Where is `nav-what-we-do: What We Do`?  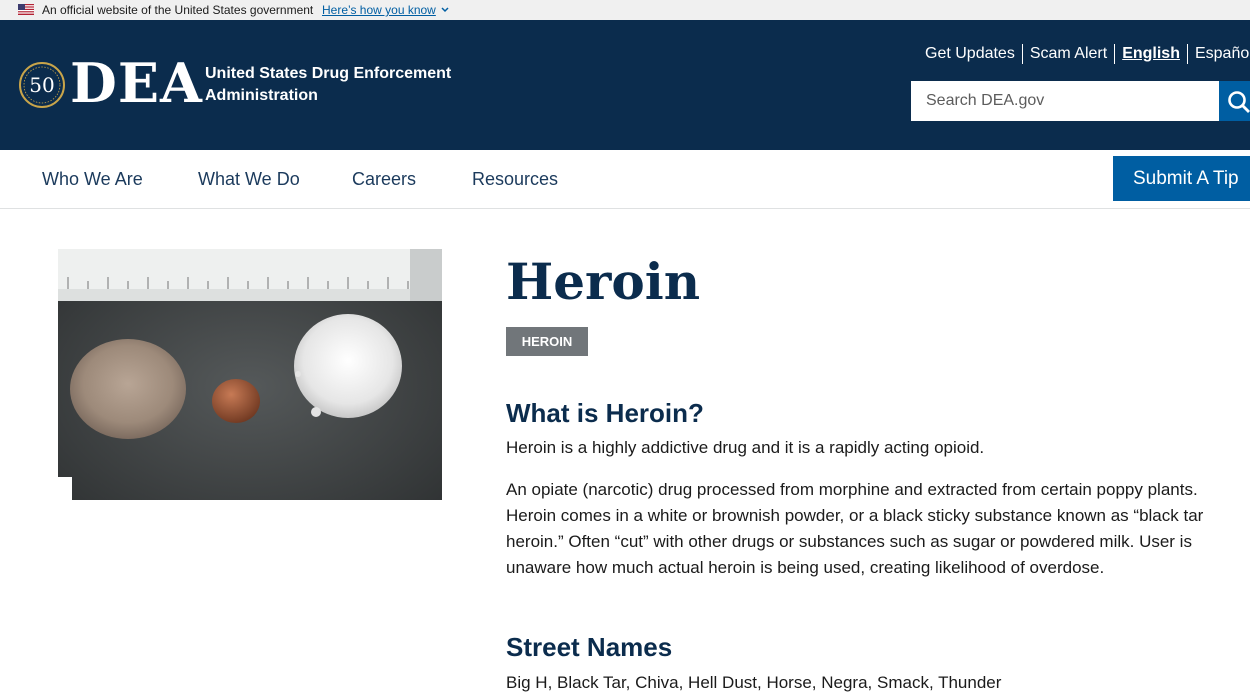
nav-what-we-do: What We Do is located at coordinates (249, 179).